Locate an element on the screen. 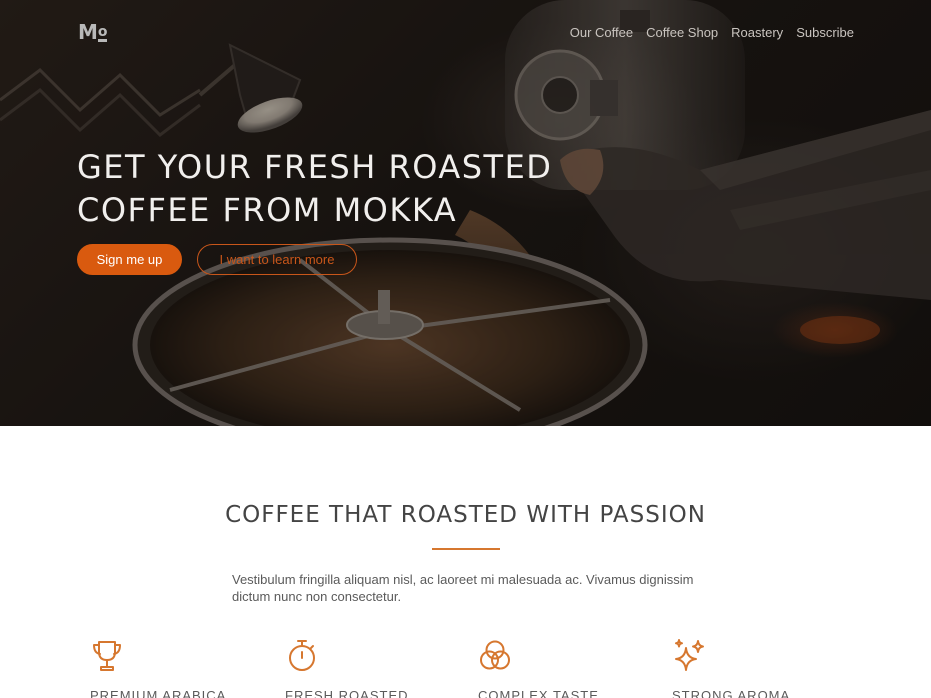  trophy-icon is located at coordinates (107, 656).